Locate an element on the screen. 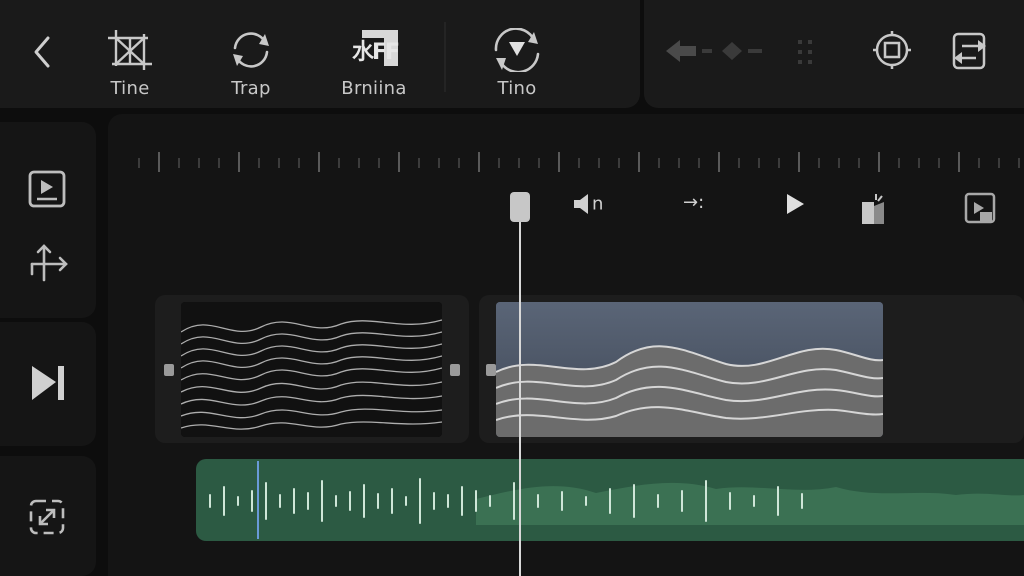 Image resolution: width=1024 pixels, height=576 pixels. tool-trap: Trap is located at coordinates (251, 63).